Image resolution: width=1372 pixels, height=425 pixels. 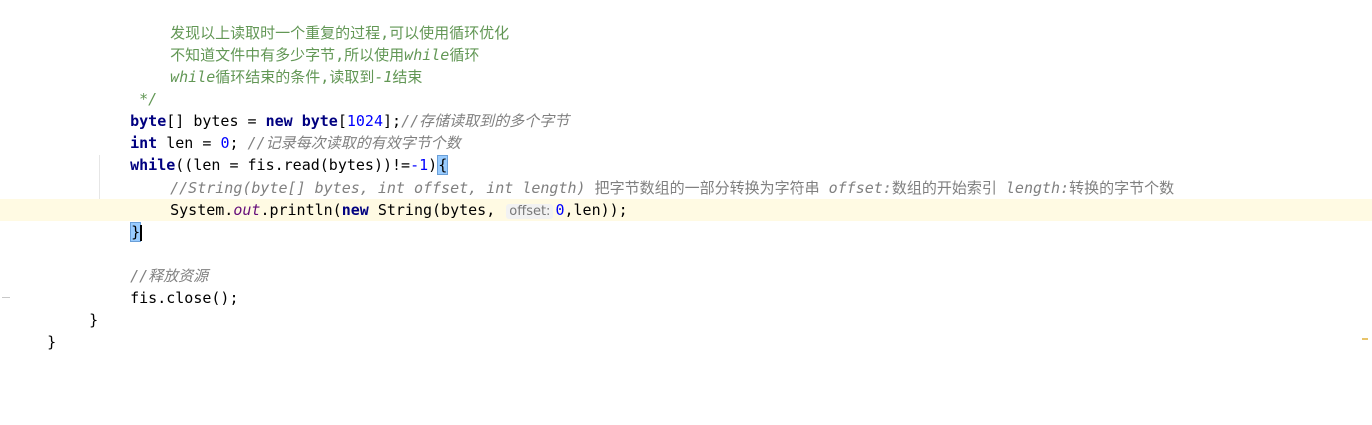 What do you see at coordinates (948, 188) in the screenshot?
I see `line-comment: 数组的开始索引` at bounding box center [948, 188].